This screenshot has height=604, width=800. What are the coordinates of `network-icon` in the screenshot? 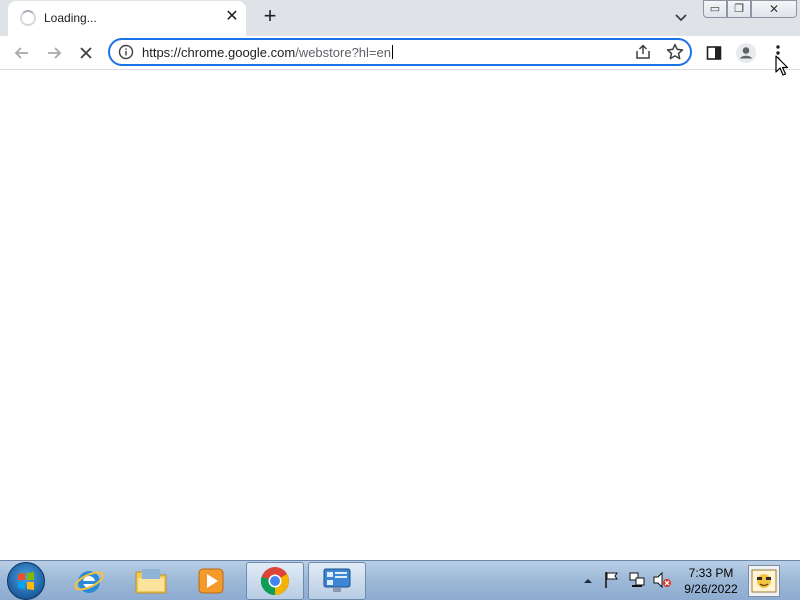 It's located at (637, 582).